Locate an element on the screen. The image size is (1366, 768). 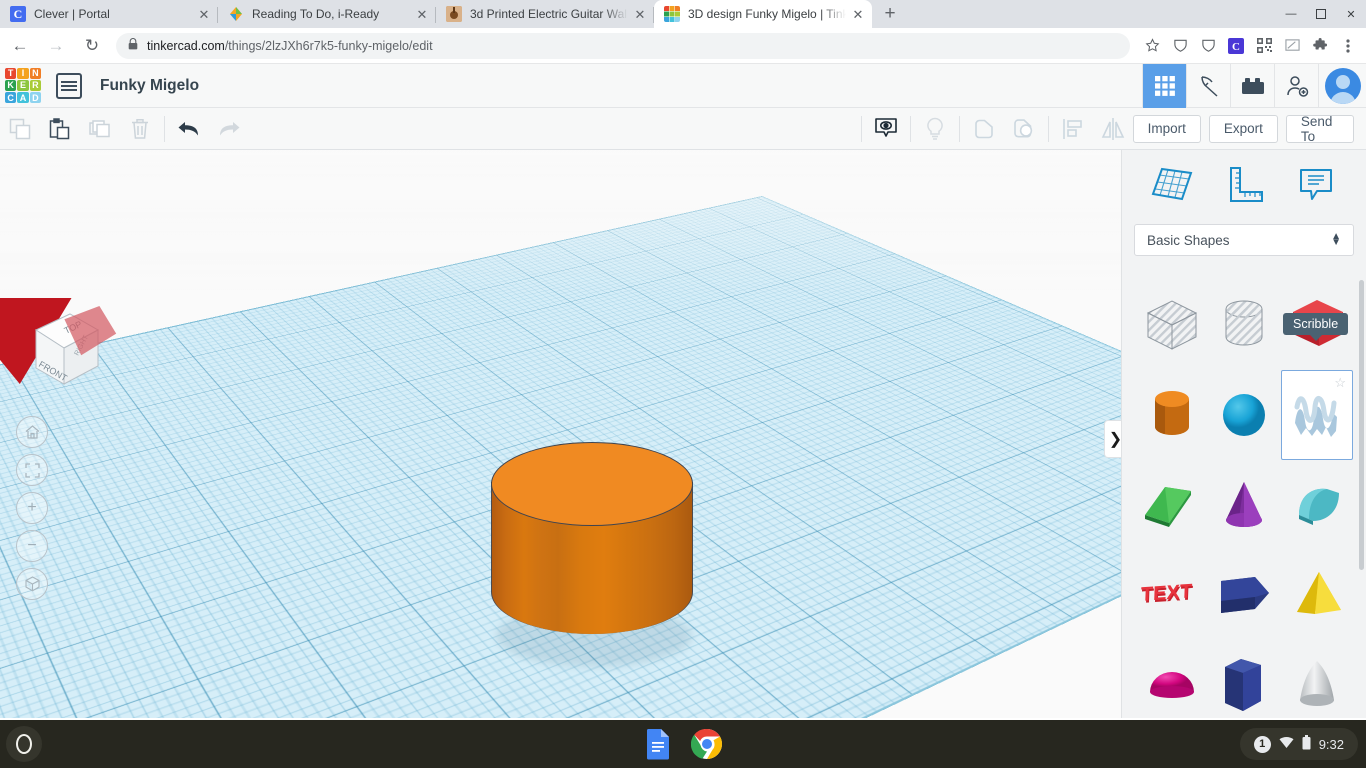
google-docs-icon is located at coordinates (659, 744).